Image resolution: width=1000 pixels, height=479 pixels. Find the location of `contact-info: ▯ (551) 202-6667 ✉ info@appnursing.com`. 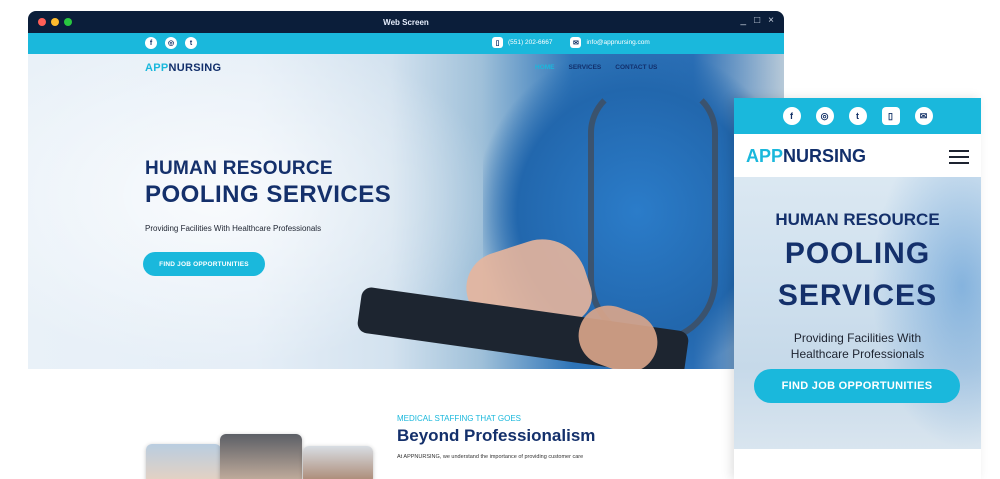

contact-info: ▯ (551) 202-6667 ✉ info@appnursing.com is located at coordinates (571, 42).